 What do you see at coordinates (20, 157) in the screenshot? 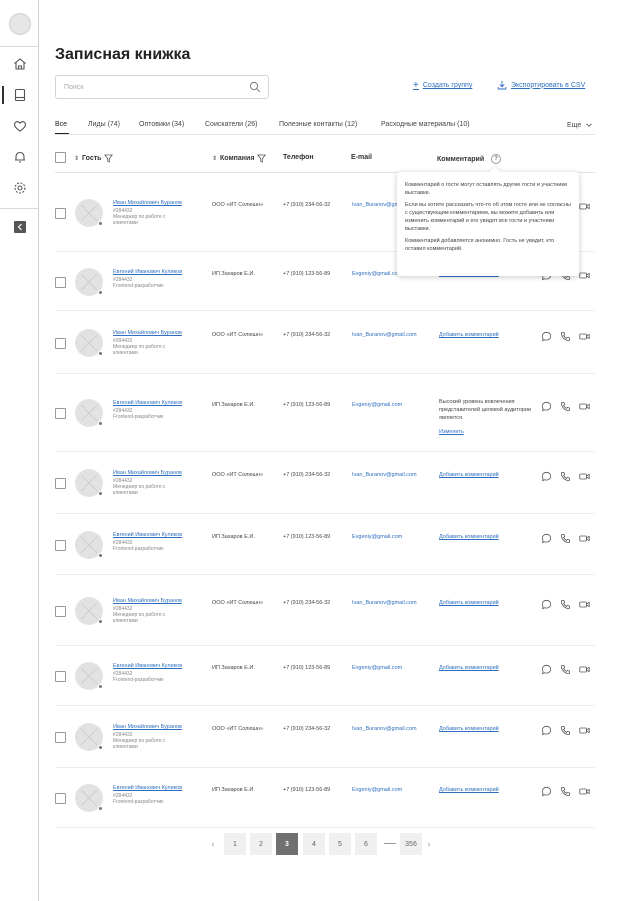
I see `bell-icon` at bounding box center [20, 157].